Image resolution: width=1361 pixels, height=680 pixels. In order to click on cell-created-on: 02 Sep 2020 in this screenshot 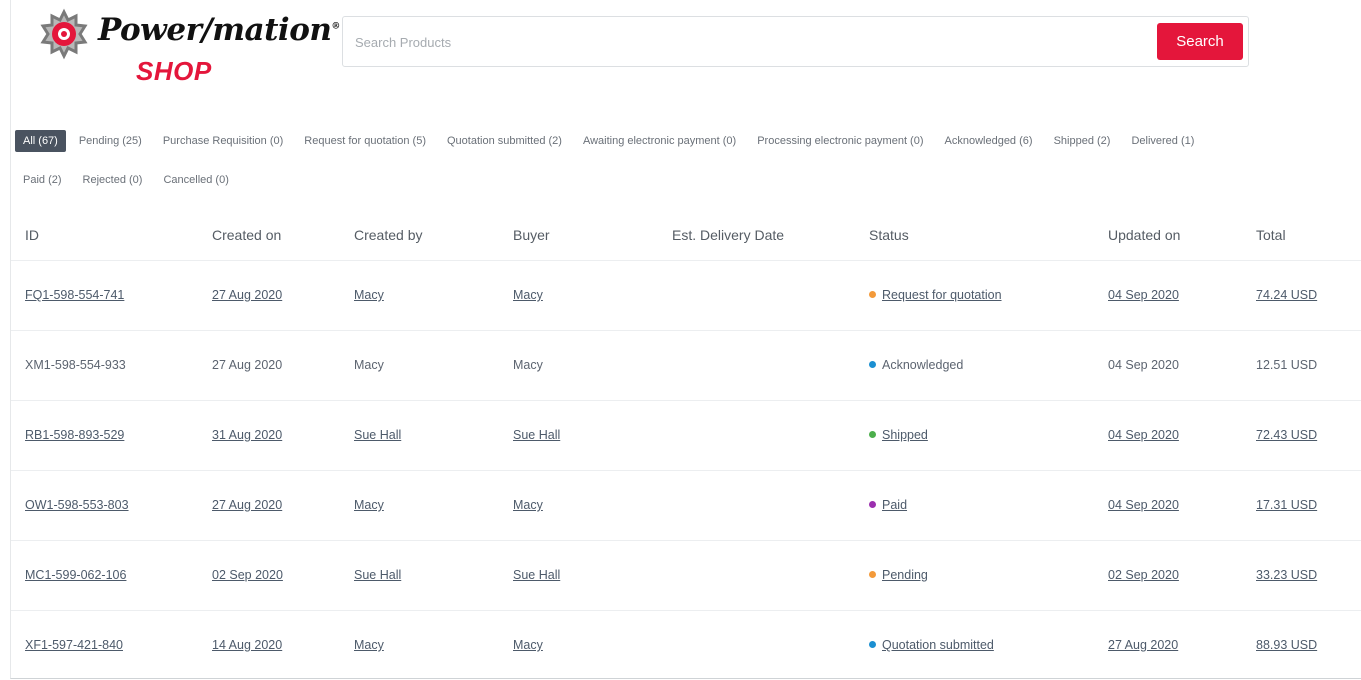, I will do `click(269, 575)`.